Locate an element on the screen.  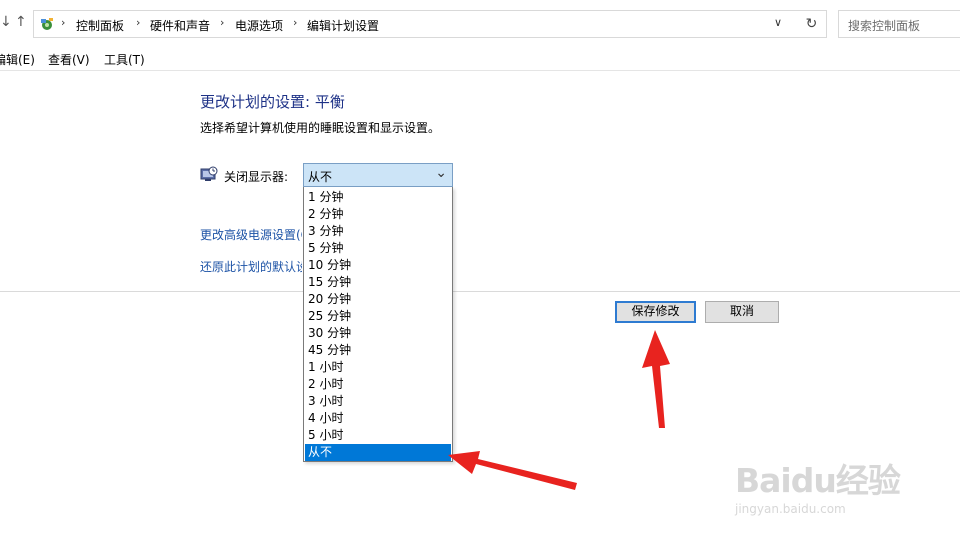
dropdown-option: 15 分钟 is located at coordinates (378, 282).